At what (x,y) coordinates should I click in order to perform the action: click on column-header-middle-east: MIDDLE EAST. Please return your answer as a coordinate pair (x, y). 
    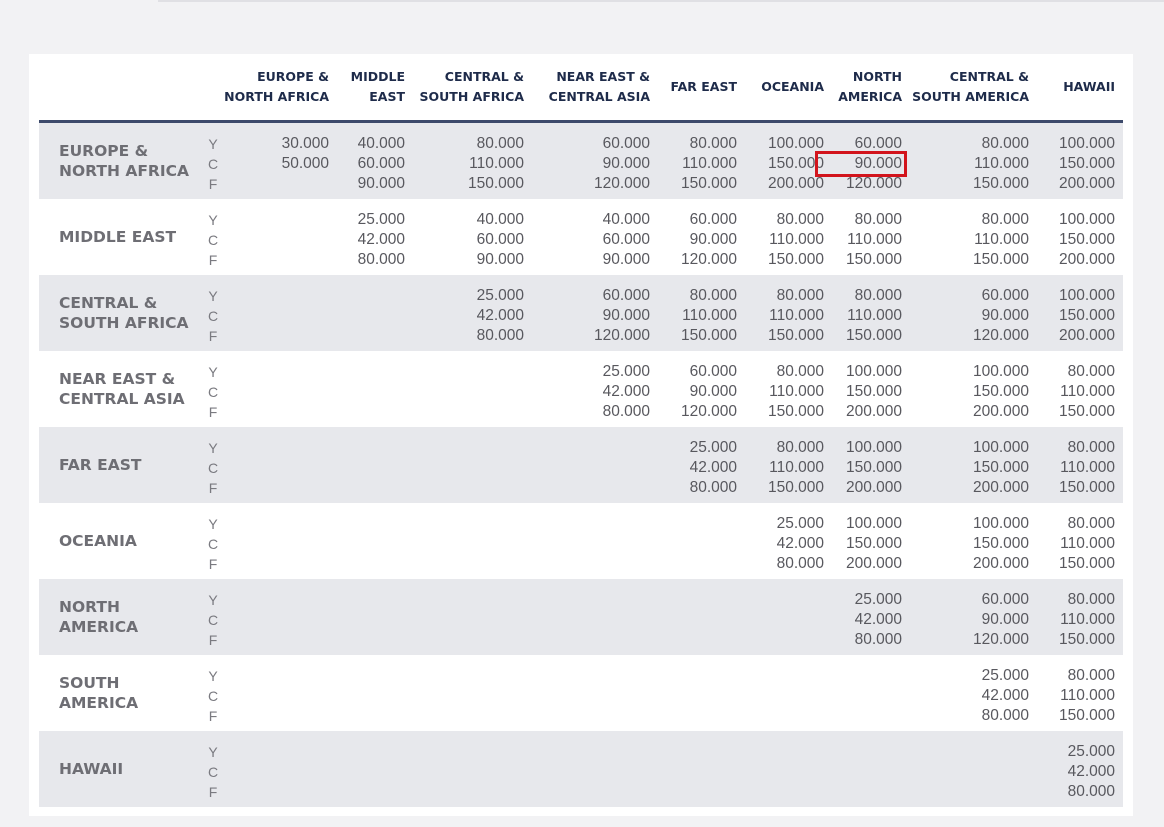
    Looking at the image, I should click on (377, 86).